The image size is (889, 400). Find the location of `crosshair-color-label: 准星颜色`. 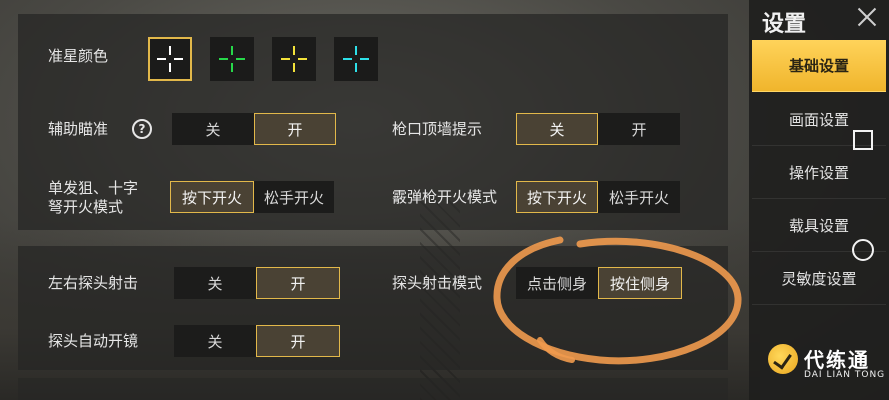

crosshair-color-label: 准星颜色 is located at coordinates (78, 56).